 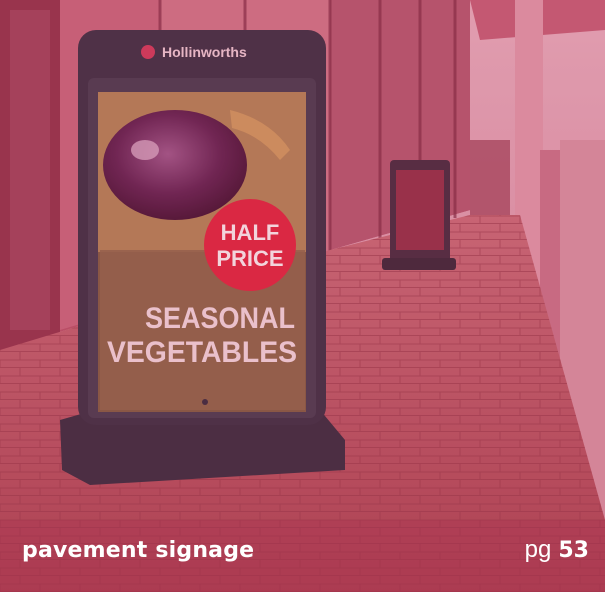 I want to click on page-reference: pg 53, so click(x=557, y=550).